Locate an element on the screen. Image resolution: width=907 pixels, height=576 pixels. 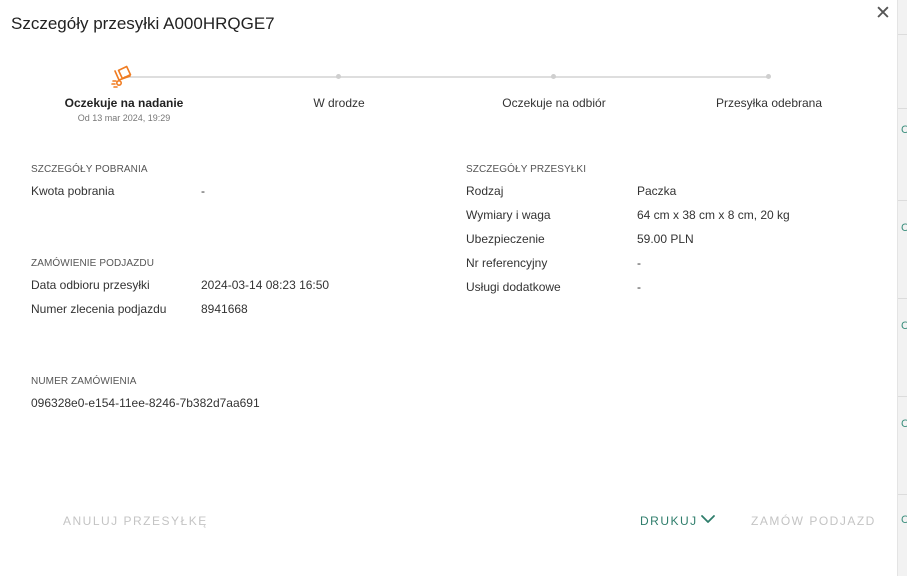
order-pickup-button: ZAMÓW PODJAZD is located at coordinates (813, 521).